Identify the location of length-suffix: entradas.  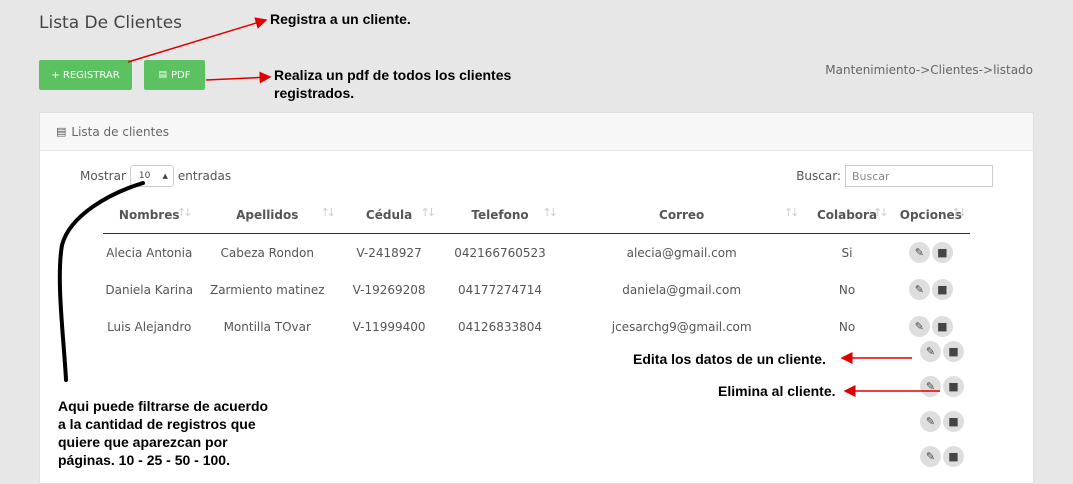
(204, 176).